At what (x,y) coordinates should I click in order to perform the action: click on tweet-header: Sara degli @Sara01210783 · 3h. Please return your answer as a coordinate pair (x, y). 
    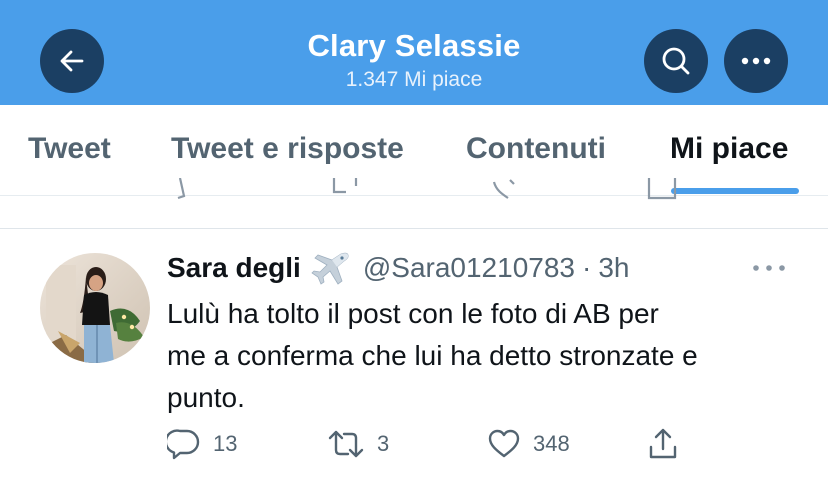
    Looking at the image, I should click on (398, 268).